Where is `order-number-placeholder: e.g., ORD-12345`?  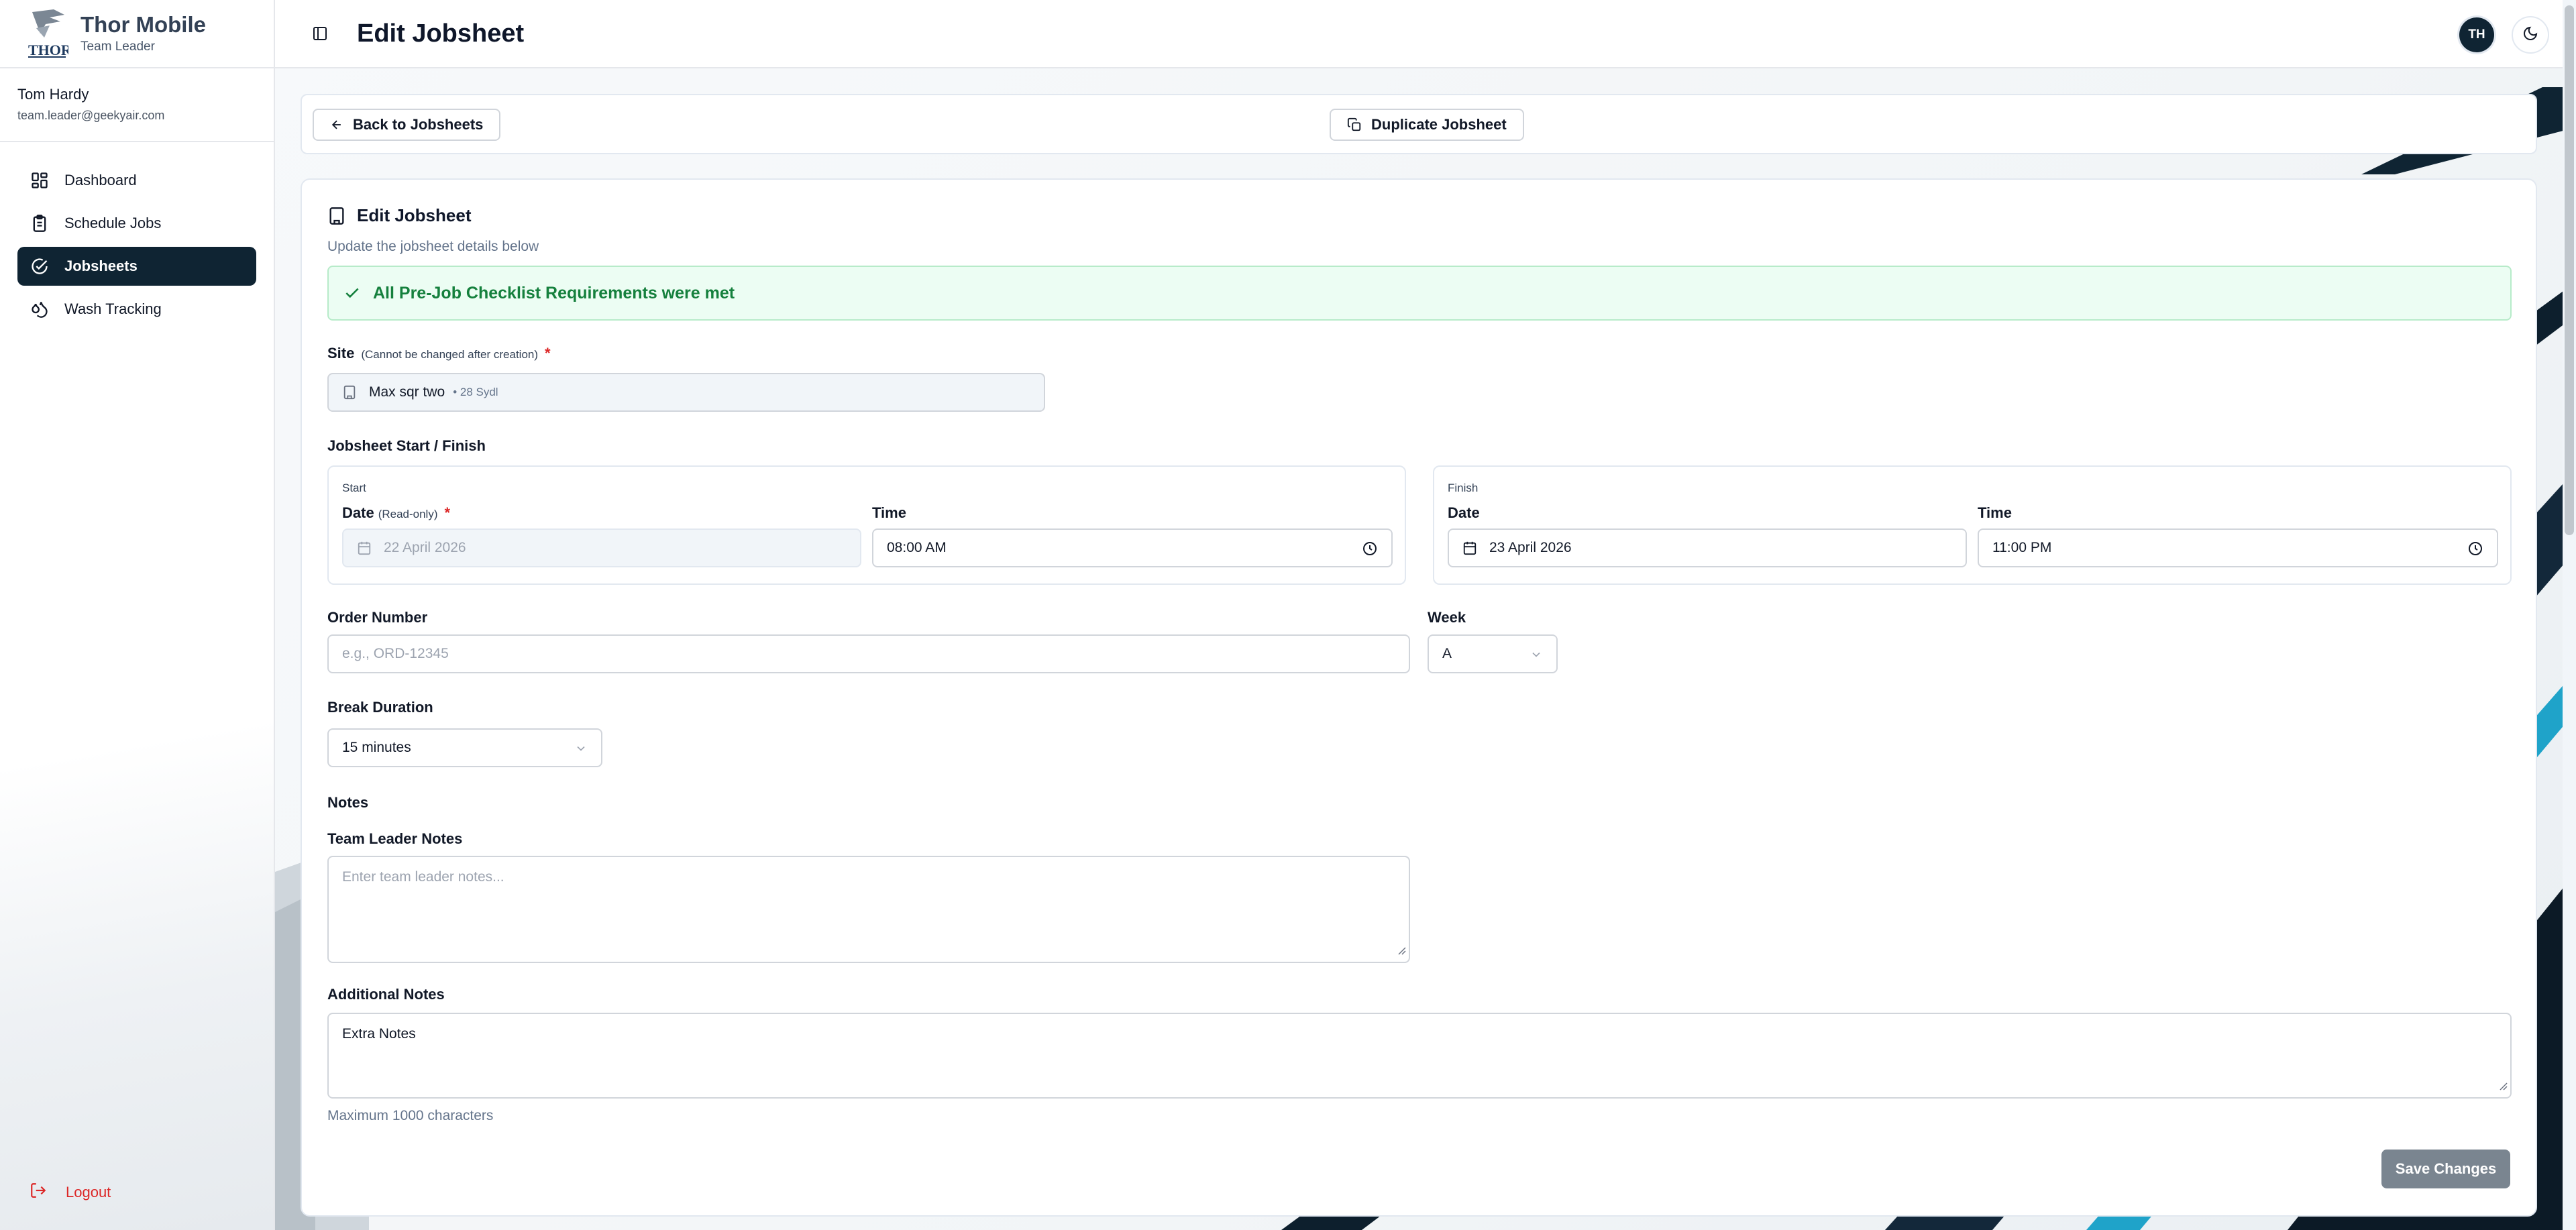 order-number-placeholder: e.g., ORD-12345 is located at coordinates (395, 653).